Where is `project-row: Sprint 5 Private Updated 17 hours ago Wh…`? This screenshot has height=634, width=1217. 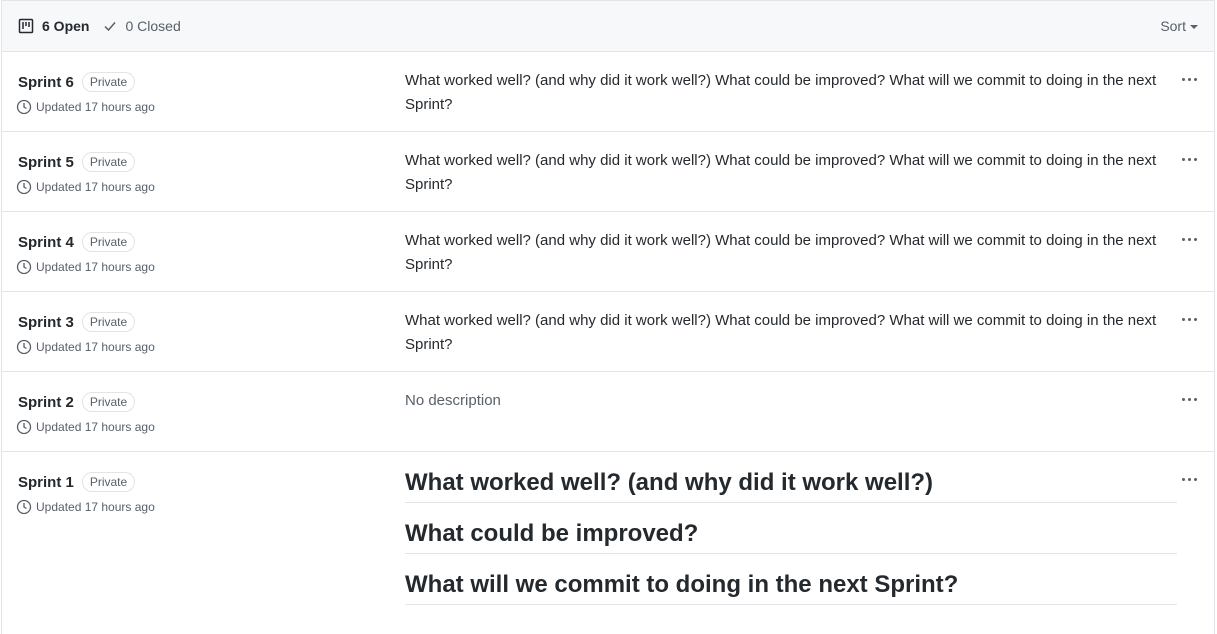 project-row: Sprint 5 Private Updated 17 hours ago Wh… is located at coordinates (608, 172).